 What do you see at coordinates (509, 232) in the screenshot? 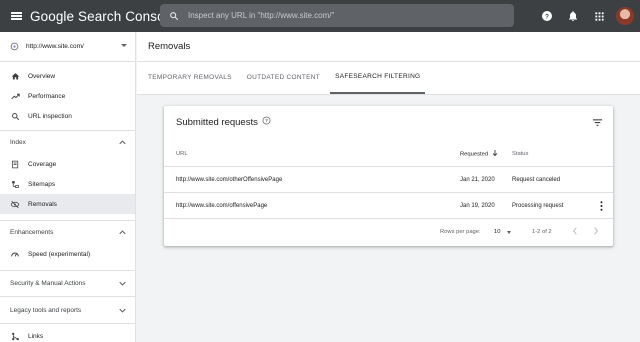
I see `dropdown-arrow-icon` at bounding box center [509, 232].